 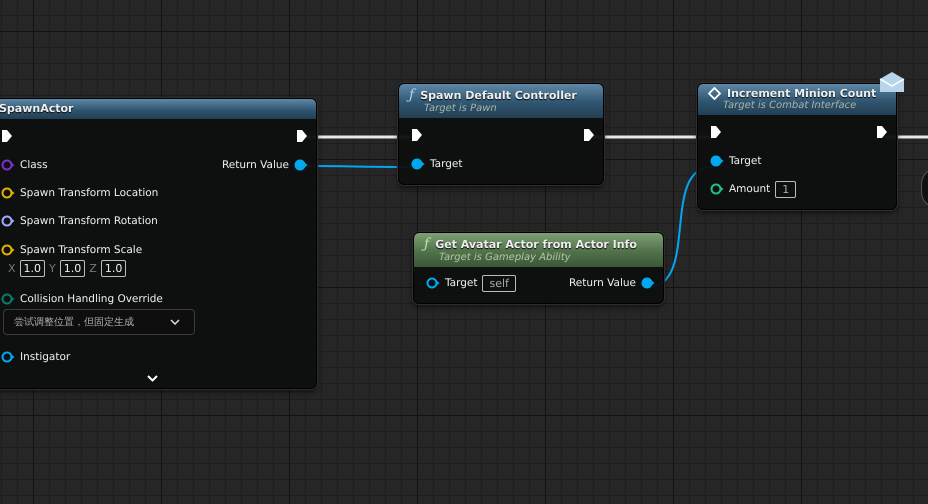 What do you see at coordinates (498, 95) in the screenshot?
I see `node-title: Spawn Default Controller` at bounding box center [498, 95].